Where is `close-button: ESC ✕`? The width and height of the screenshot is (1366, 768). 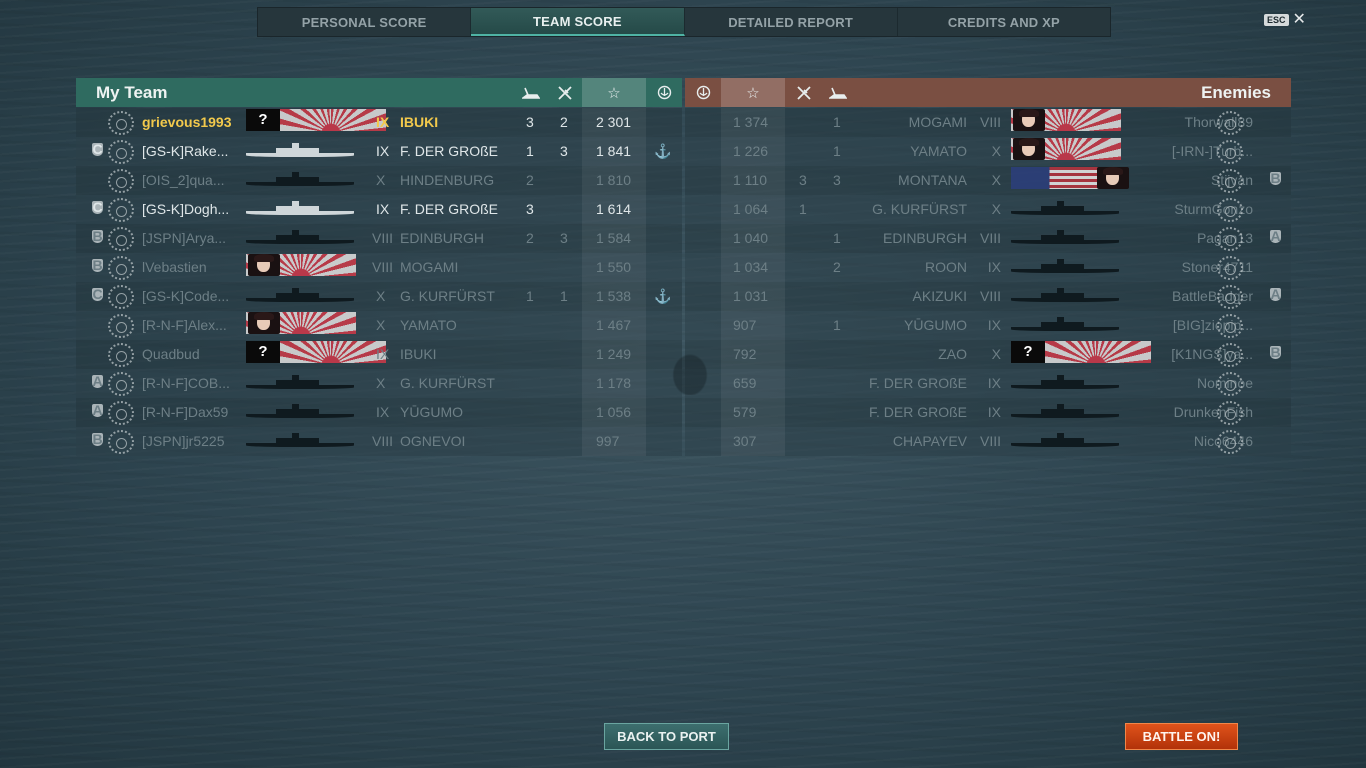
close-button: ESC ✕ is located at coordinates (1285, 20).